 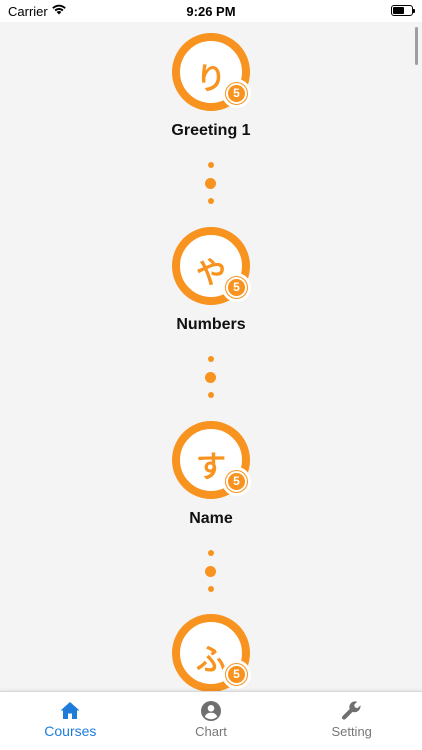 What do you see at coordinates (70, 731) in the screenshot?
I see `tab-label: Courses` at bounding box center [70, 731].